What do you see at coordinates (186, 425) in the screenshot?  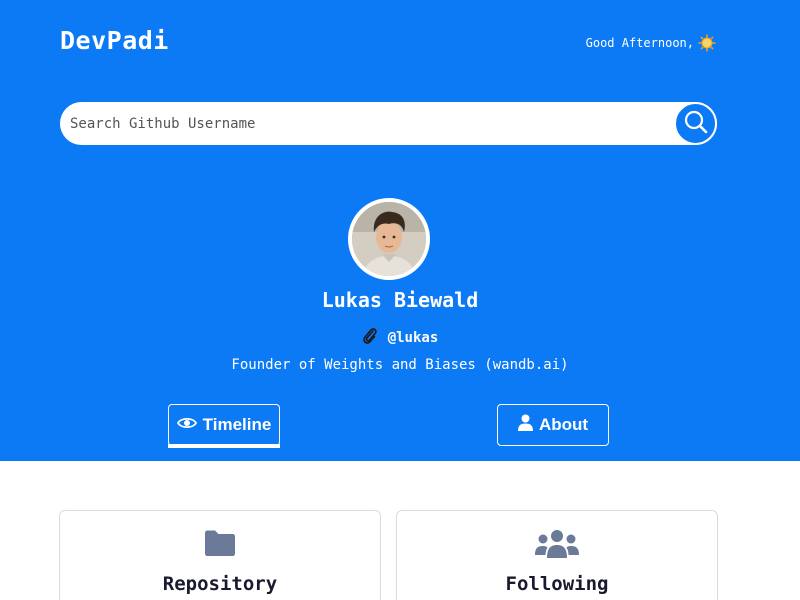 I see `eye-icon` at bounding box center [186, 425].